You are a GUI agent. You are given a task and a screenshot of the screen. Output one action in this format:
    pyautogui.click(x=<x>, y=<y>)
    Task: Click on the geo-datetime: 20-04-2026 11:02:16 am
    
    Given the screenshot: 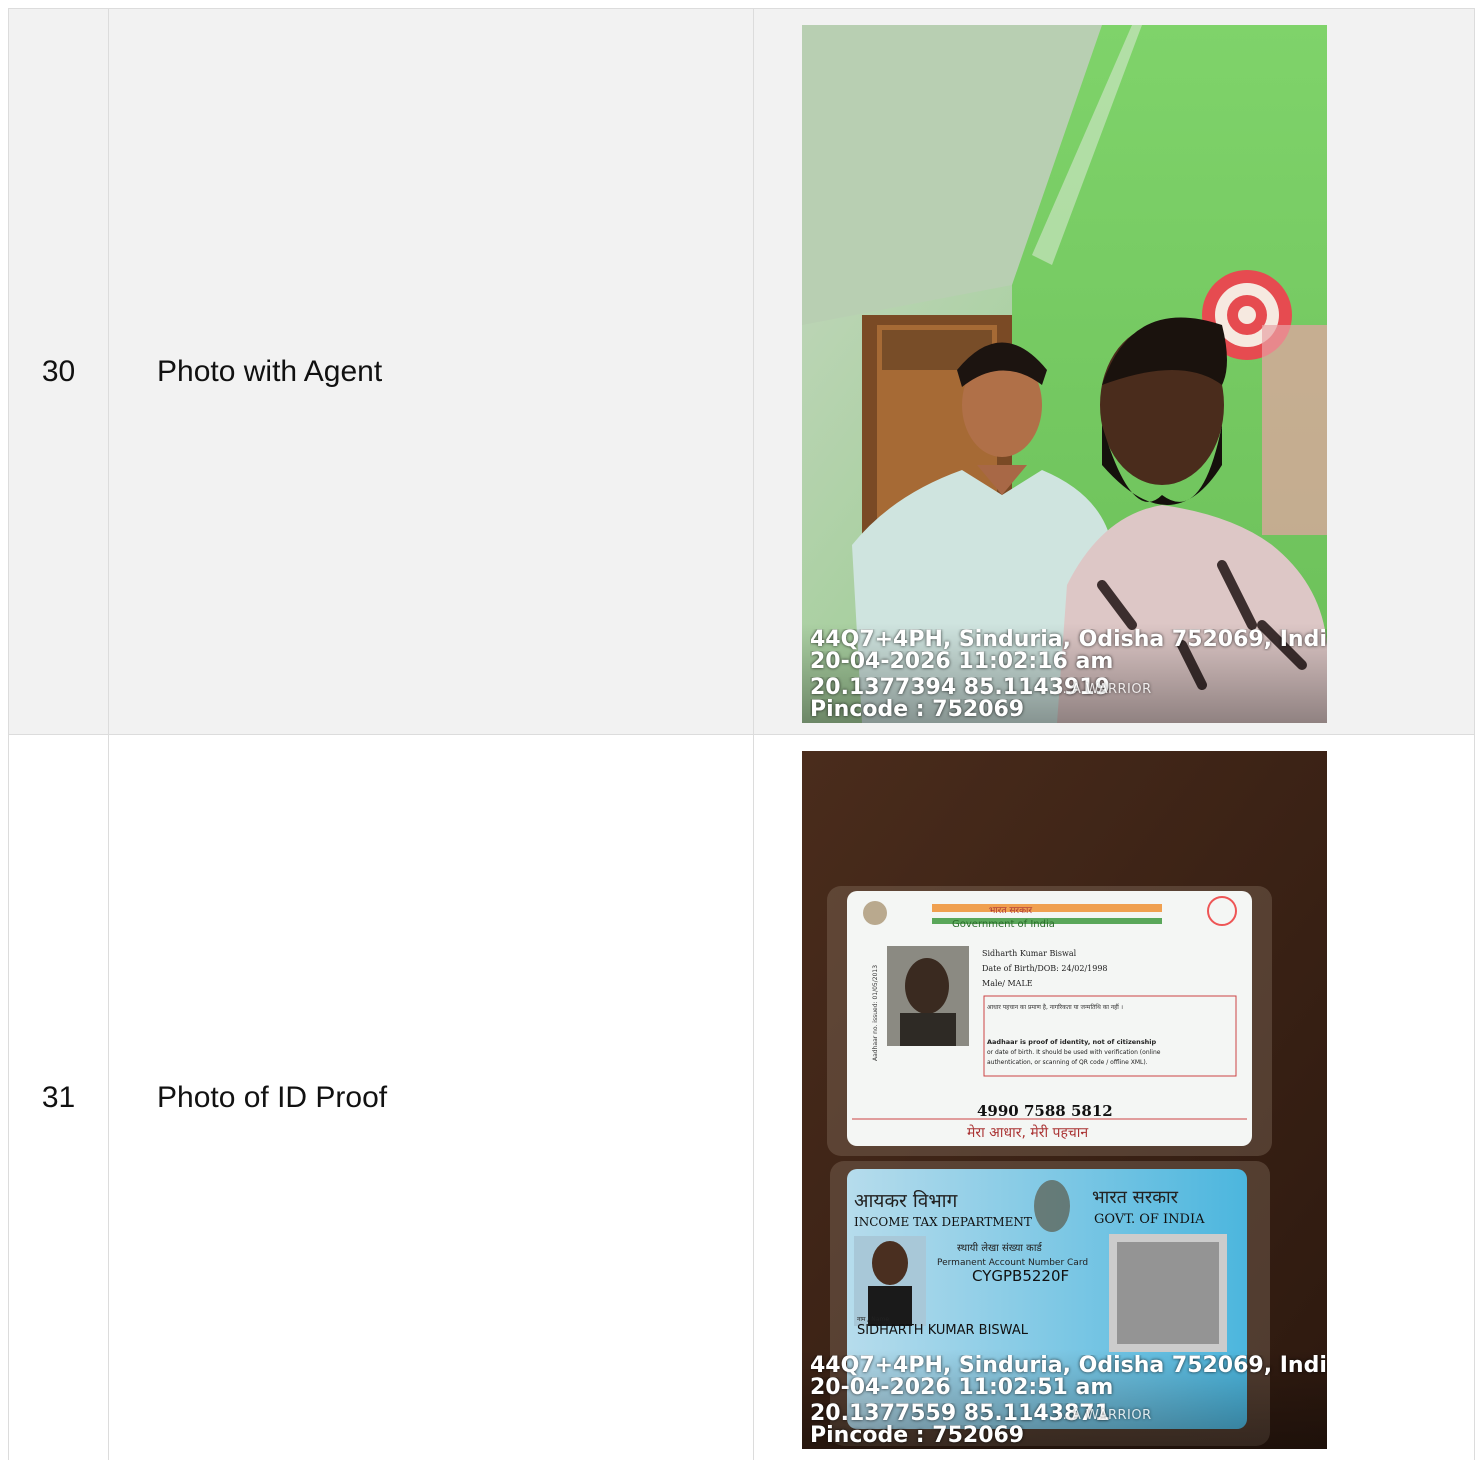 What is the action you would take?
    pyautogui.click(x=962, y=662)
    